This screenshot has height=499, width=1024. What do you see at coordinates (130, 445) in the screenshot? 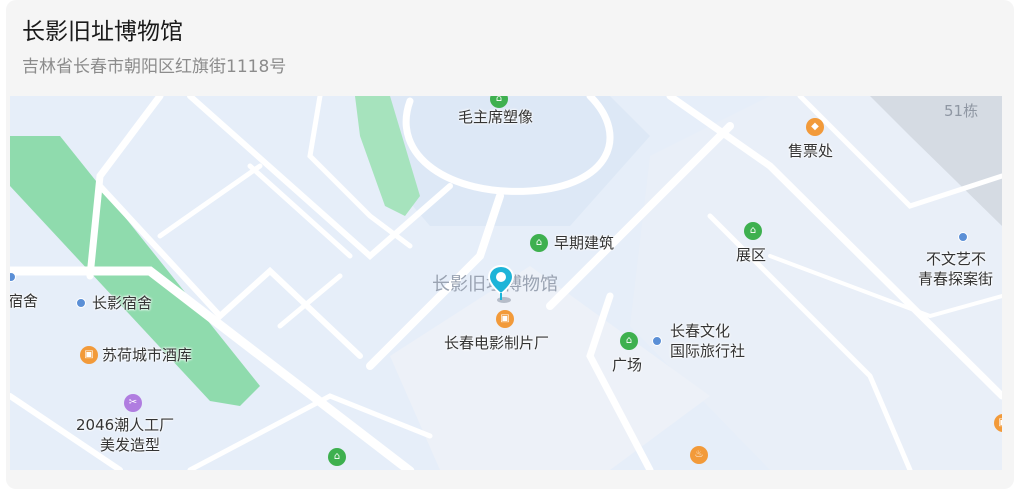
I see `poi-label: 美发造型` at bounding box center [130, 445].